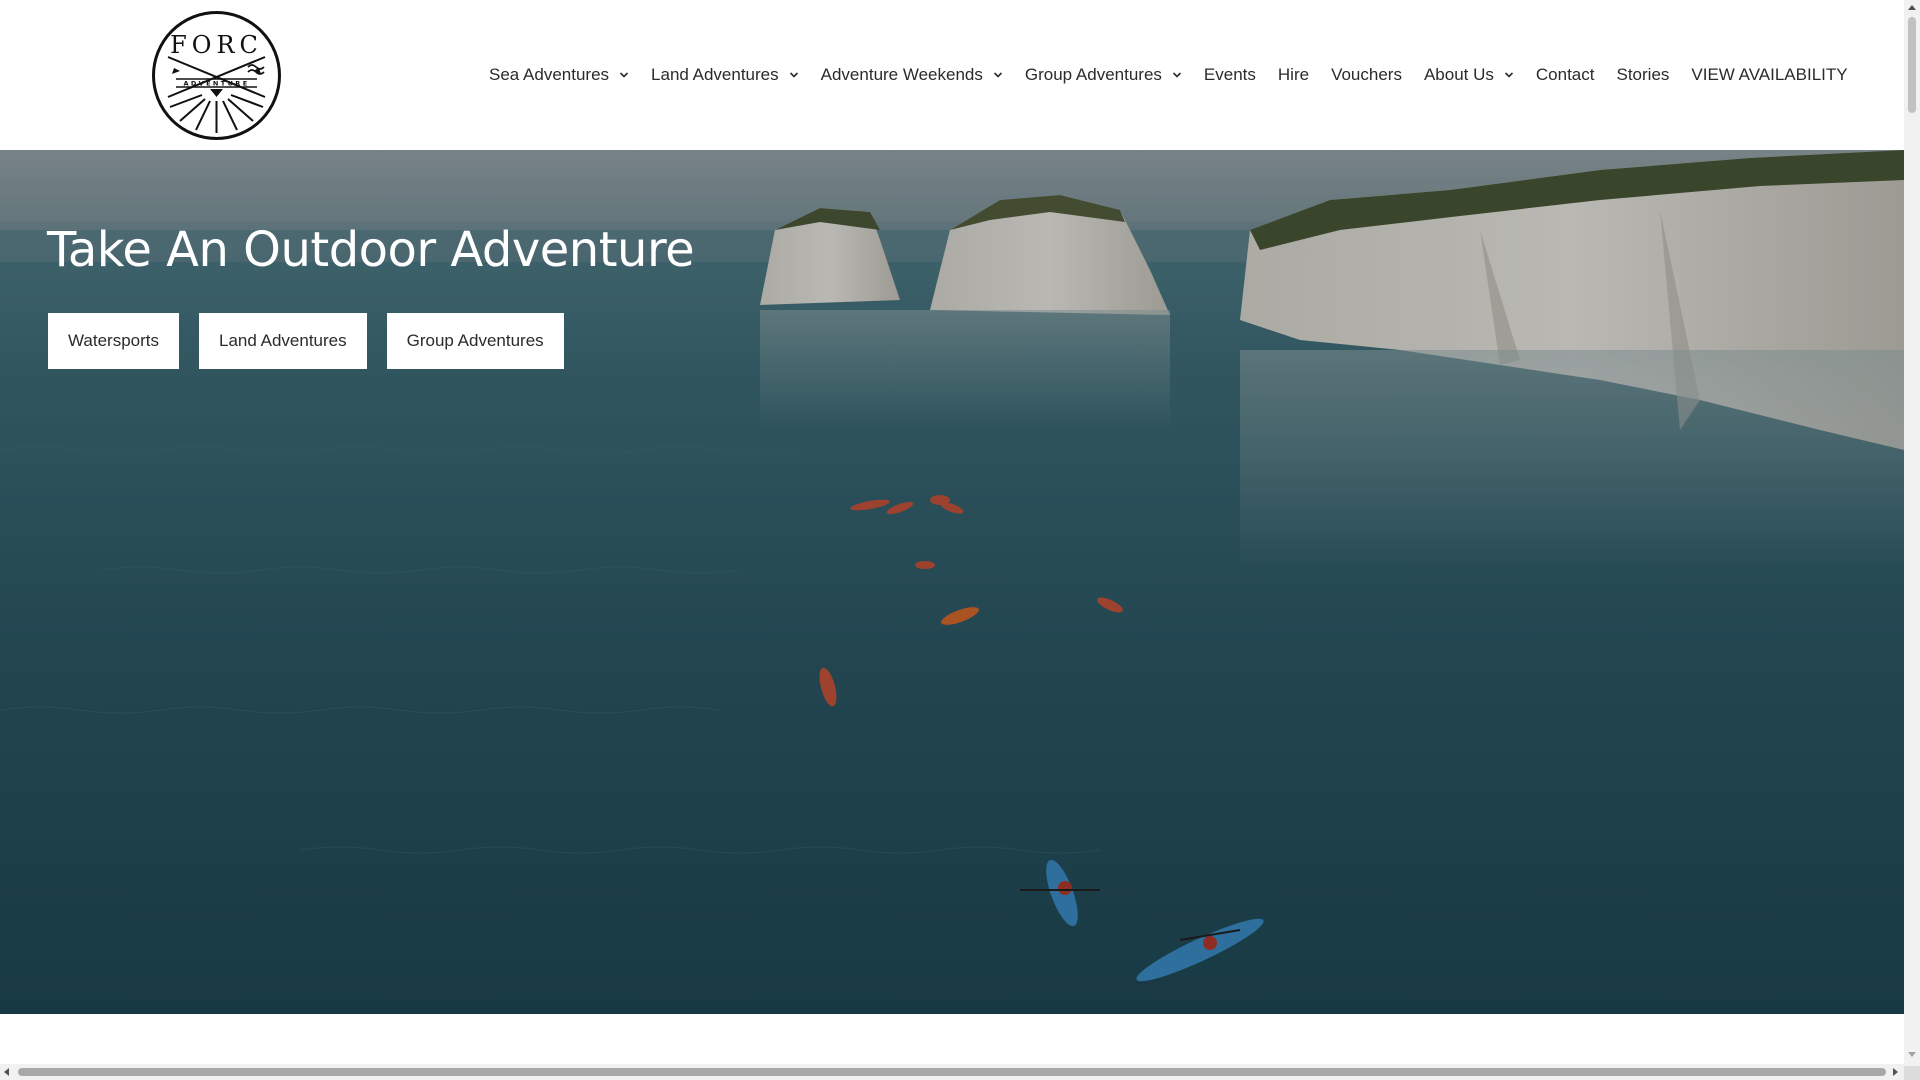  I want to click on nav-item-about-us: About Us, so click(1469, 75).